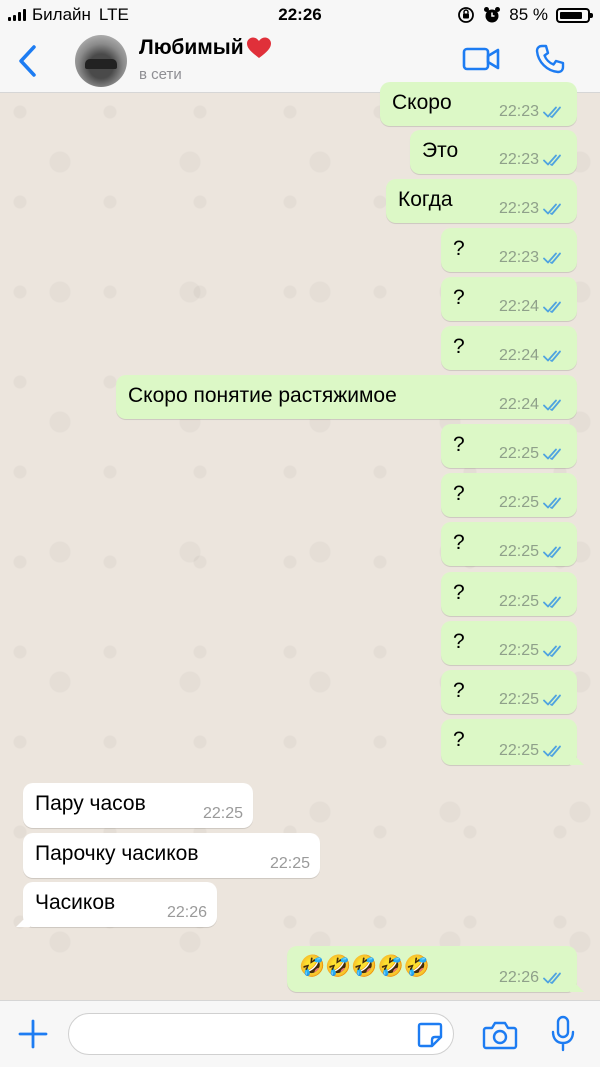 The width and height of the screenshot is (600, 1067). I want to click on avatar, so click(101, 61).